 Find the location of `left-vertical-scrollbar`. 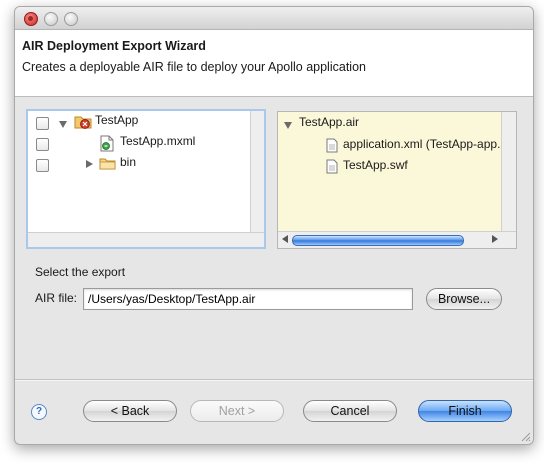

left-vertical-scrollbar is located at coordinates (257, 172).